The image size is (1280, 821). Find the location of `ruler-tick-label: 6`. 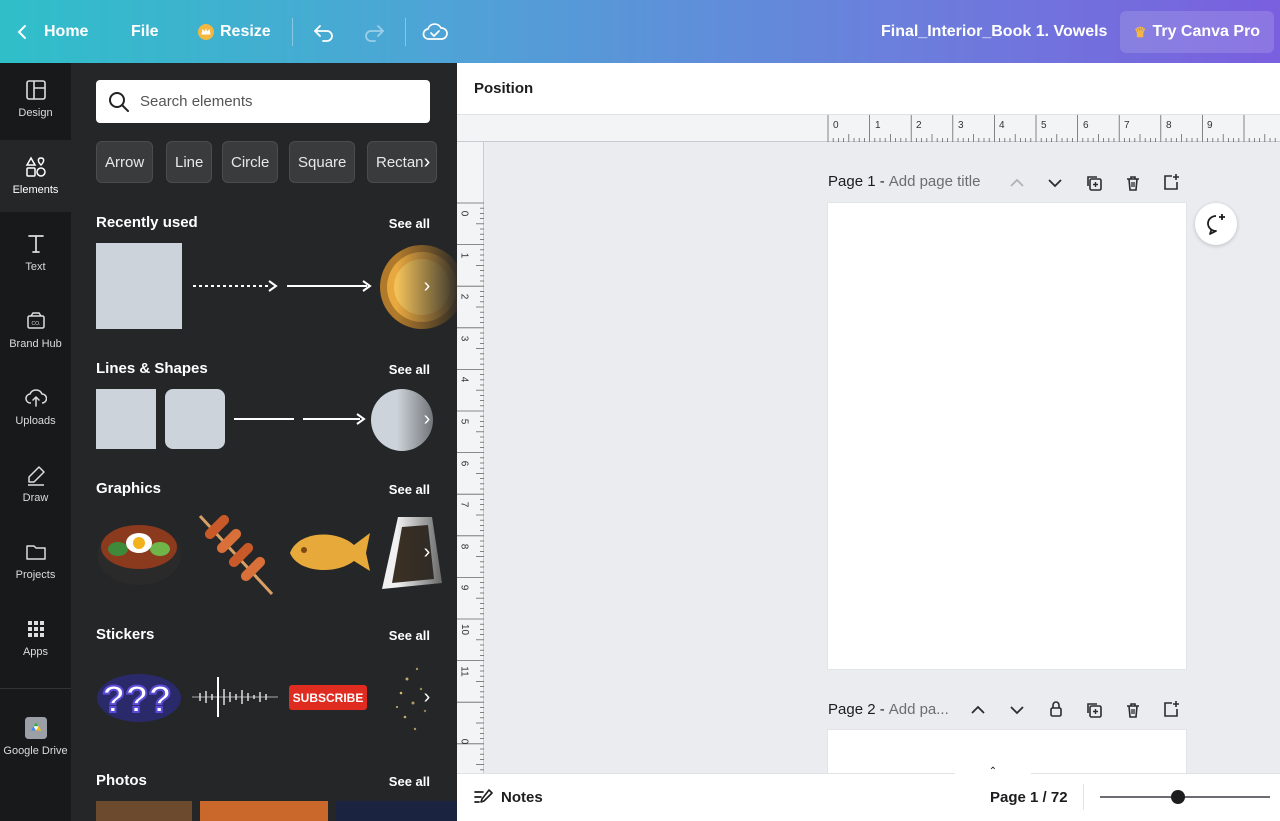

ruler-tick-label: 6 is located at coordinates (464, 463).